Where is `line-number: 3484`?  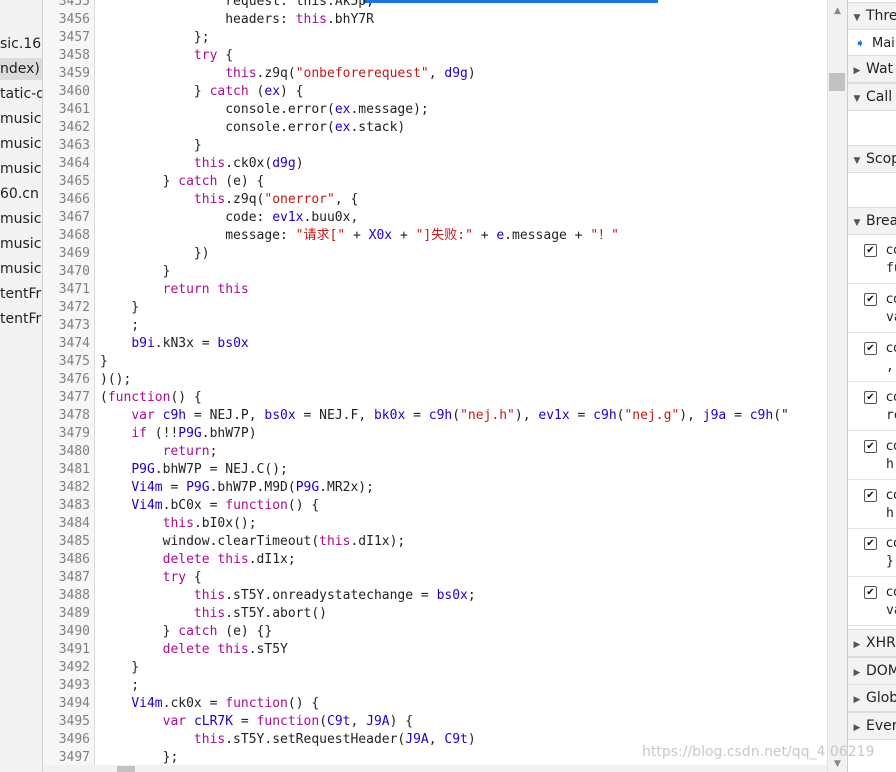
line-number: 3484 is located at coordinates (68, 524).